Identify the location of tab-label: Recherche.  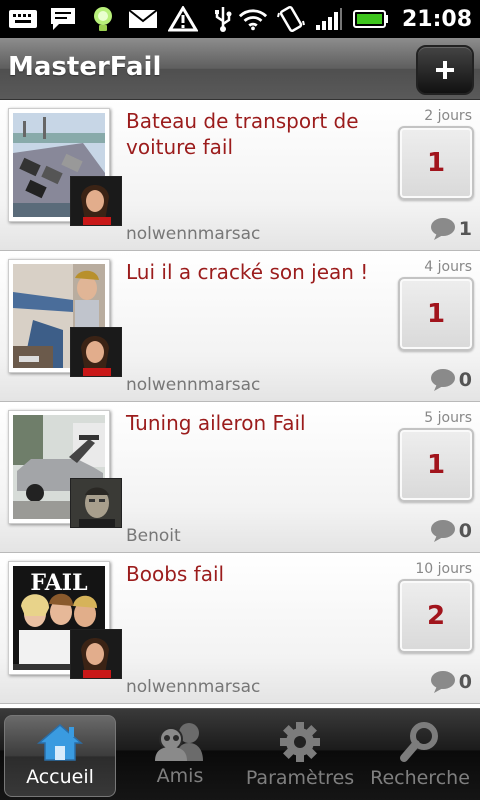
(420, 778).